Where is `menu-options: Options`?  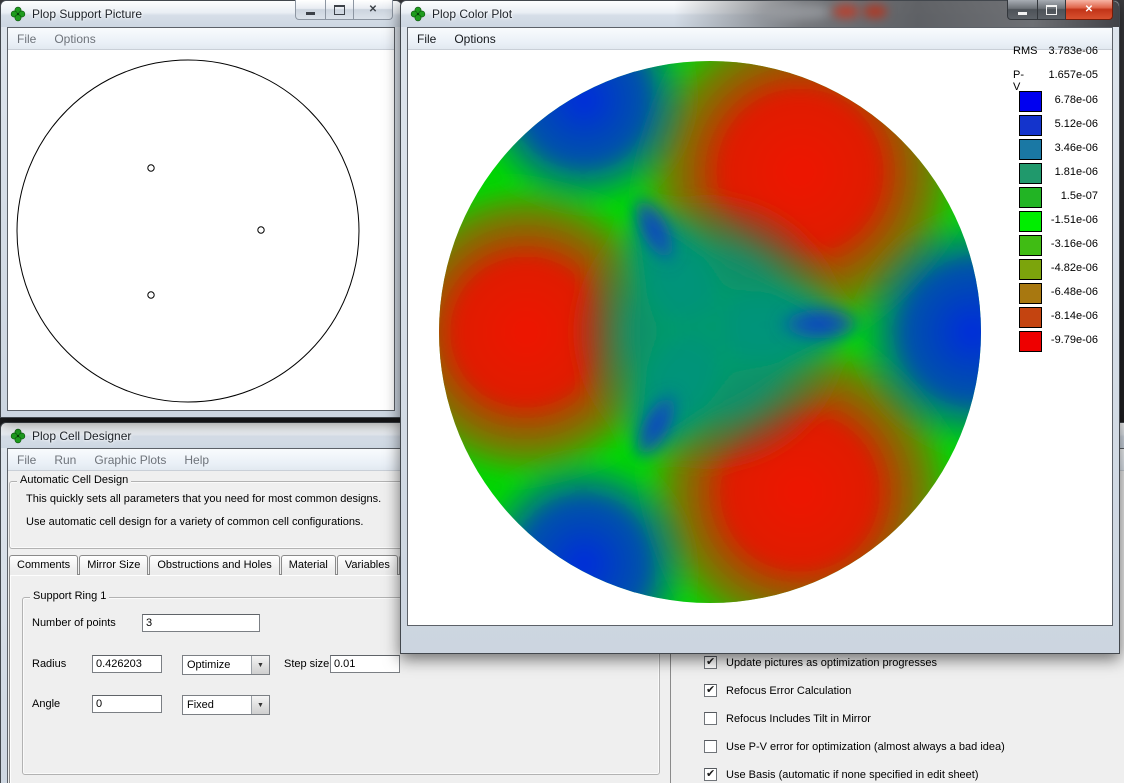
menu-options: Options is located at coordinates (74, 39).